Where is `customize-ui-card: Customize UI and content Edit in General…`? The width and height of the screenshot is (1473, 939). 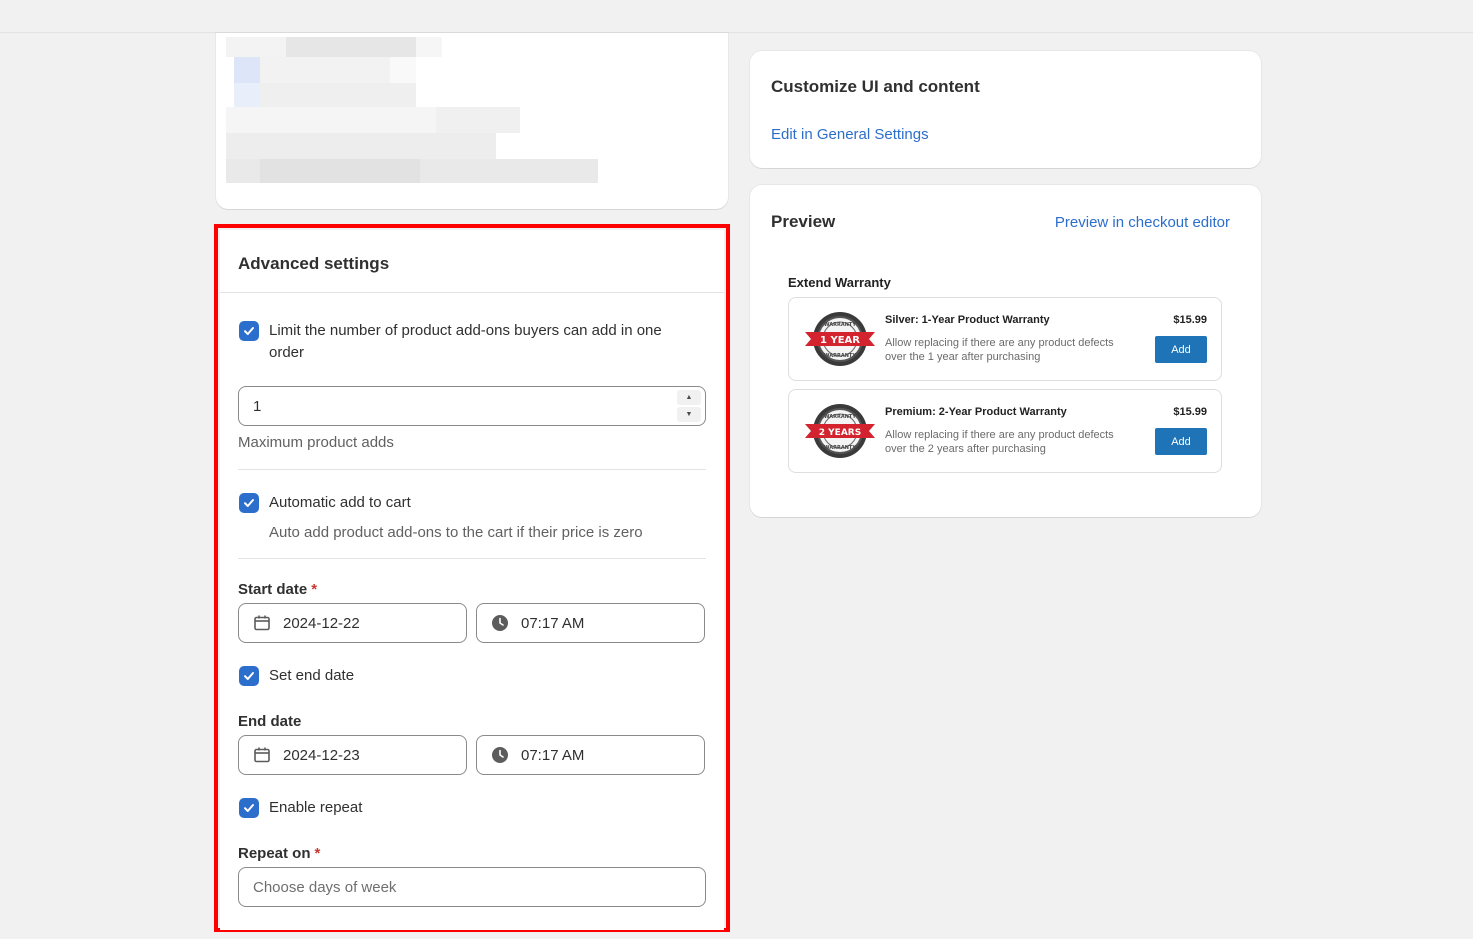 customize-ui-card: Customize UI and content Edit in General… is located at coordinates (1005, 109).